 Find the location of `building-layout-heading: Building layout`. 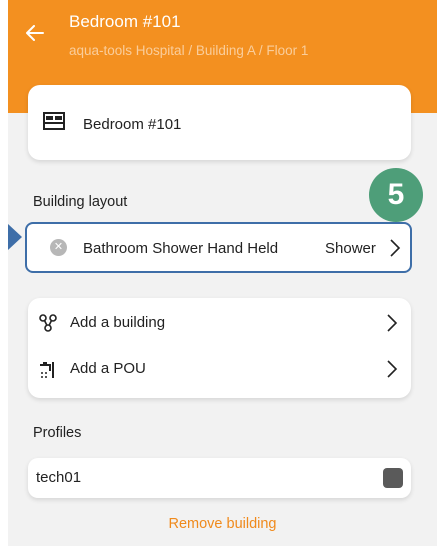

building-layout-heading: Building layout is located at coordinates (80, 202).